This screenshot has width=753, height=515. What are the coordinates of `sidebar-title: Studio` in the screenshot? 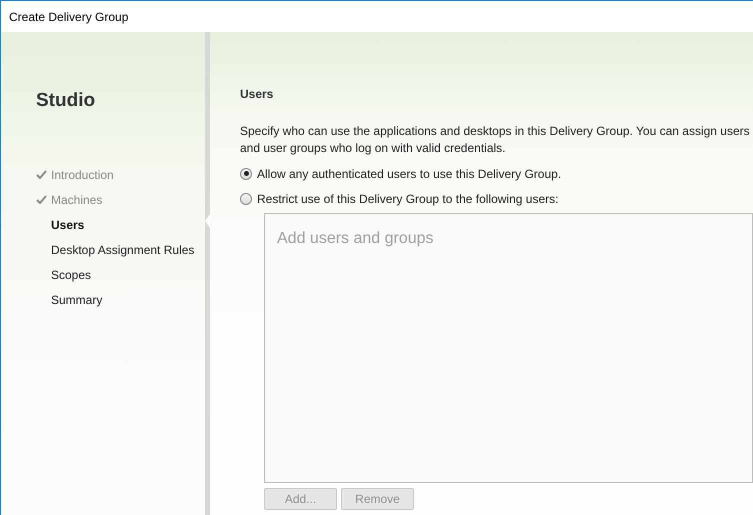 It's located at (66, 101).